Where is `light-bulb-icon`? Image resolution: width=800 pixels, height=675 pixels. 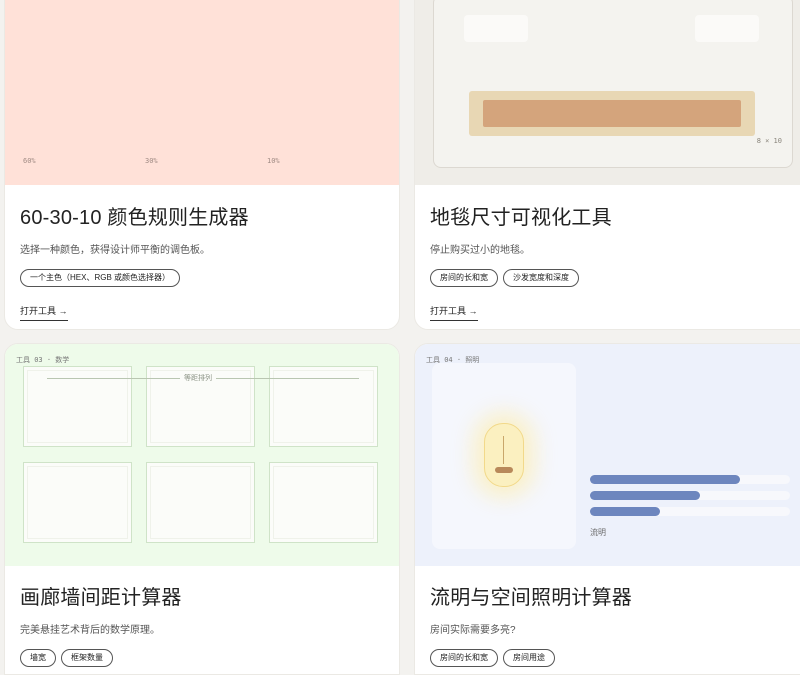 light-bulb-icon is located at coordinates (504, 455).